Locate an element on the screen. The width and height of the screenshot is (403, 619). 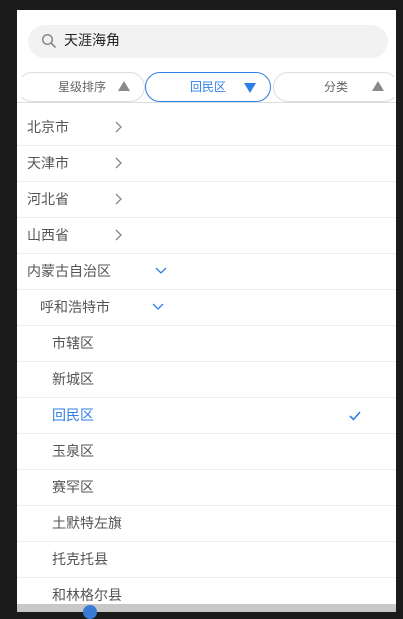
list-item-district: 新城区 is located at coordinates (206, 380).